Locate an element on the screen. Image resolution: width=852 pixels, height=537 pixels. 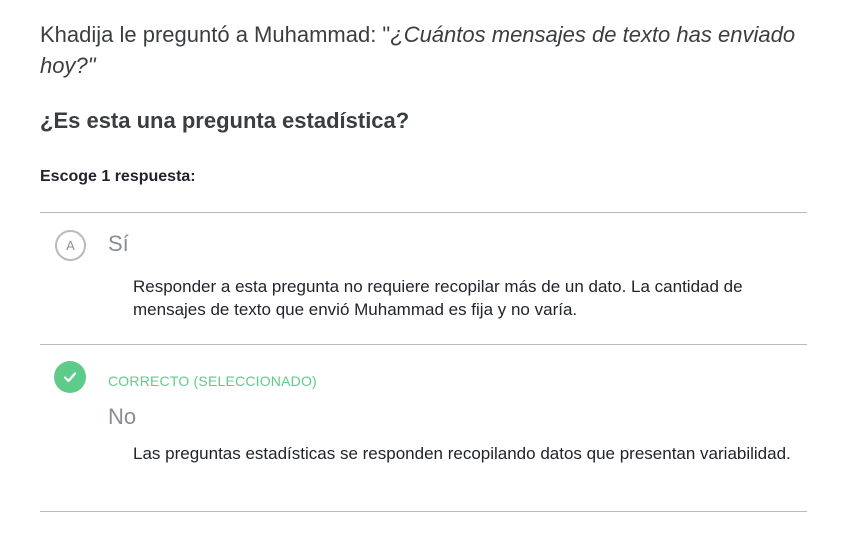
answer-instruction: Escoge 1 respuesta: is located at coordinates (118, 176).